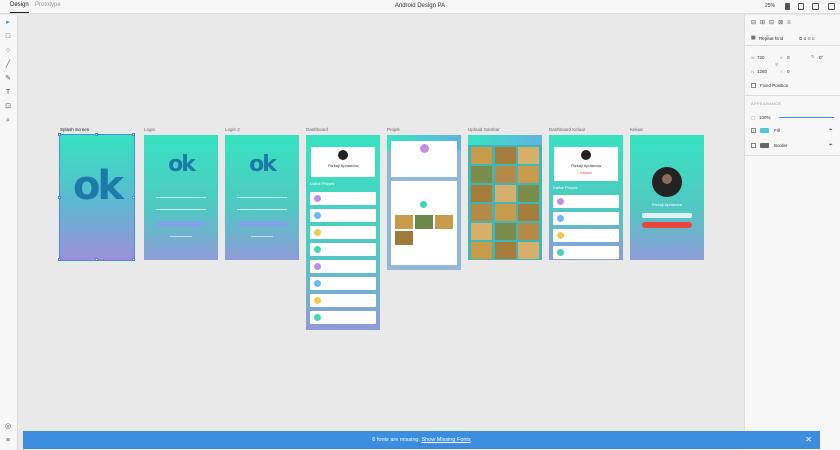  What do you see at coordinates (424, 159) in the screenshot?
I see `project-card` at bounding box center [424, 159].